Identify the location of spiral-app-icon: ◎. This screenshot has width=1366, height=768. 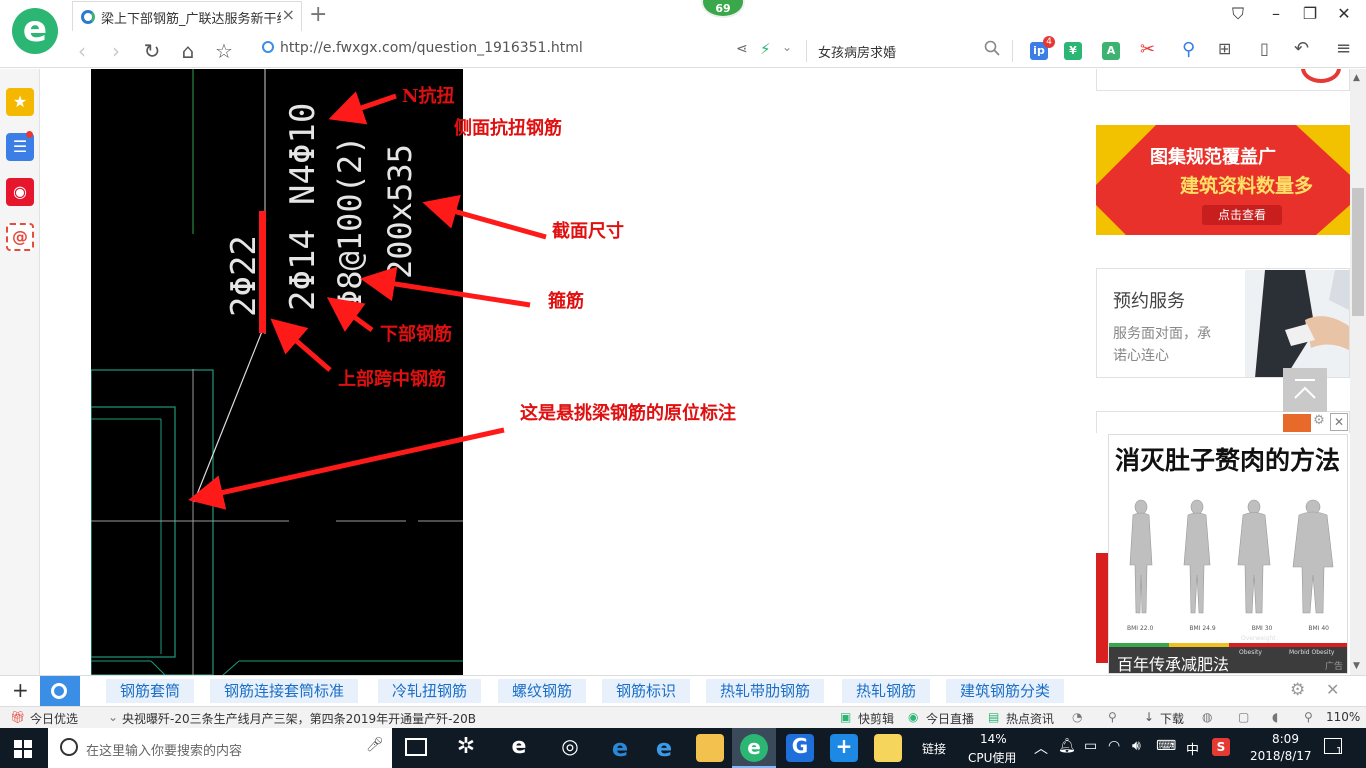
(570, 748).